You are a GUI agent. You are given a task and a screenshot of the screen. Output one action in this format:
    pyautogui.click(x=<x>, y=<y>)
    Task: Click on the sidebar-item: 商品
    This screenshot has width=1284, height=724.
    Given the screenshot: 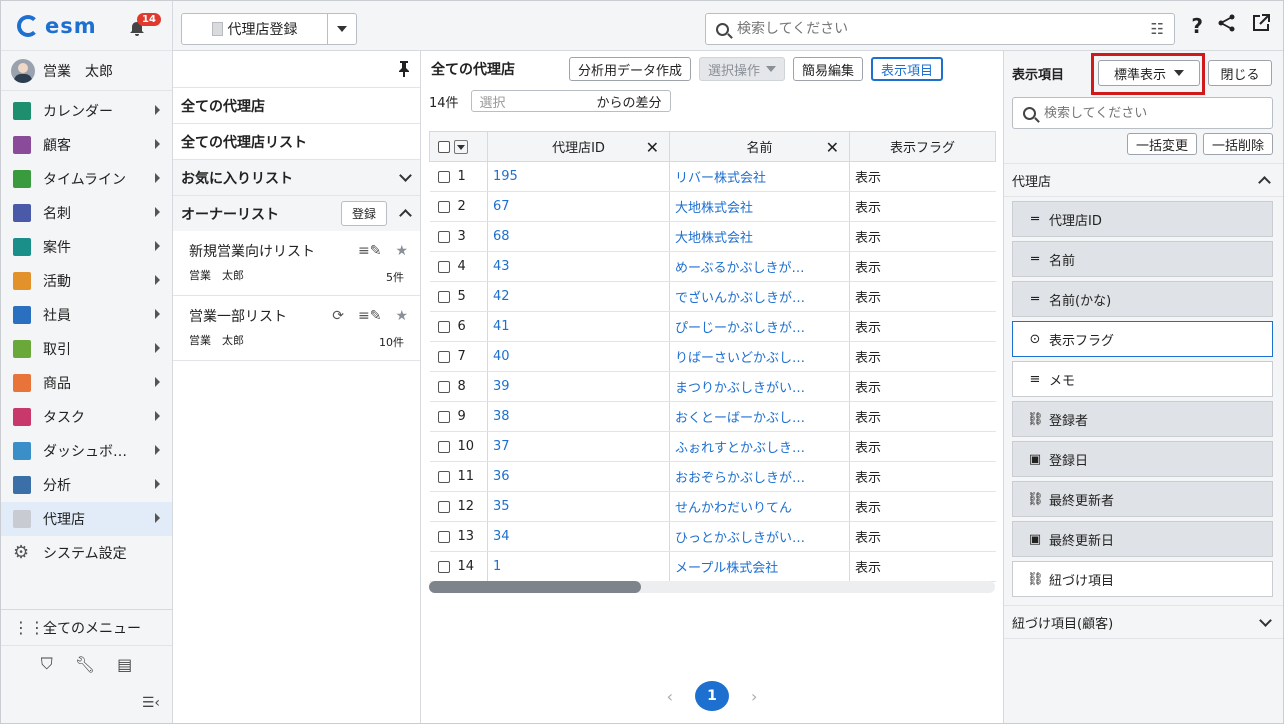 What is the action you would take?
    pyautogui.click(x=86, y=383)
    